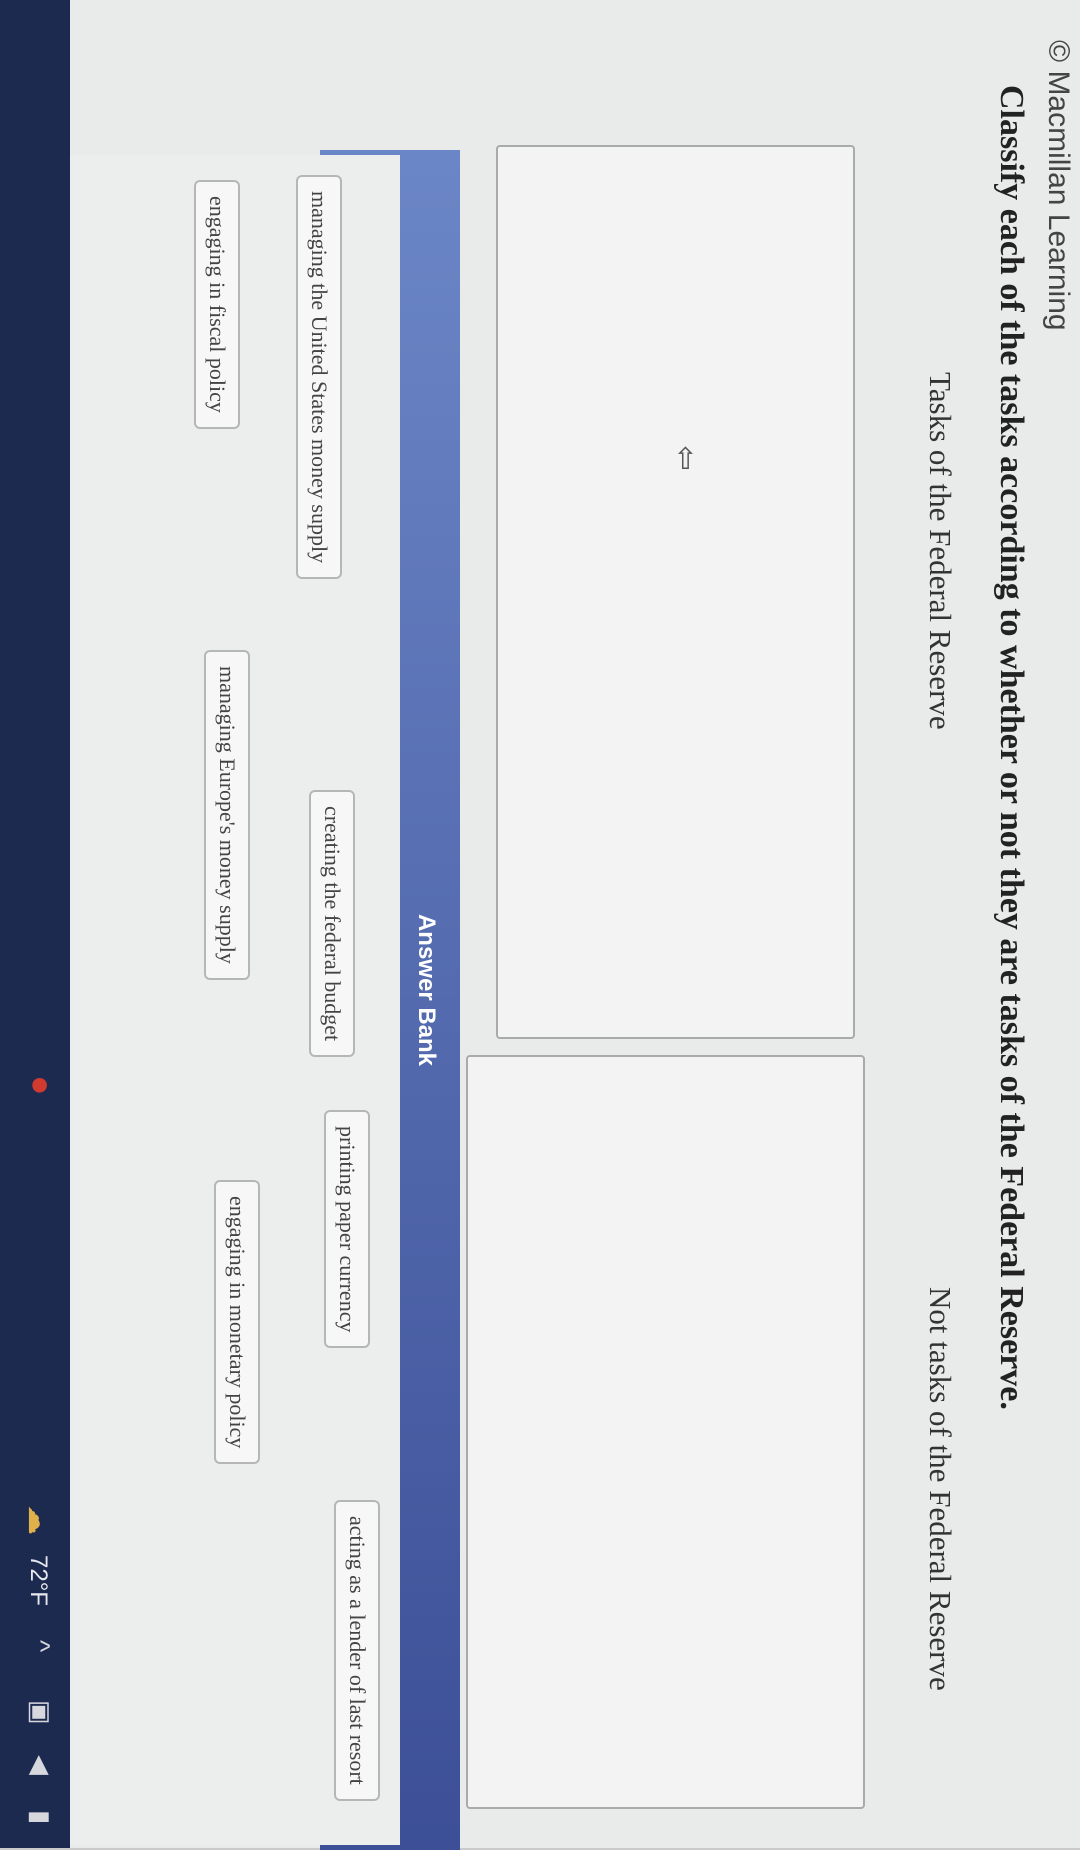  Describe the element at coordinates (38, 1580) in the screenshot. I see `weather-temperature: 72°F` at that location.